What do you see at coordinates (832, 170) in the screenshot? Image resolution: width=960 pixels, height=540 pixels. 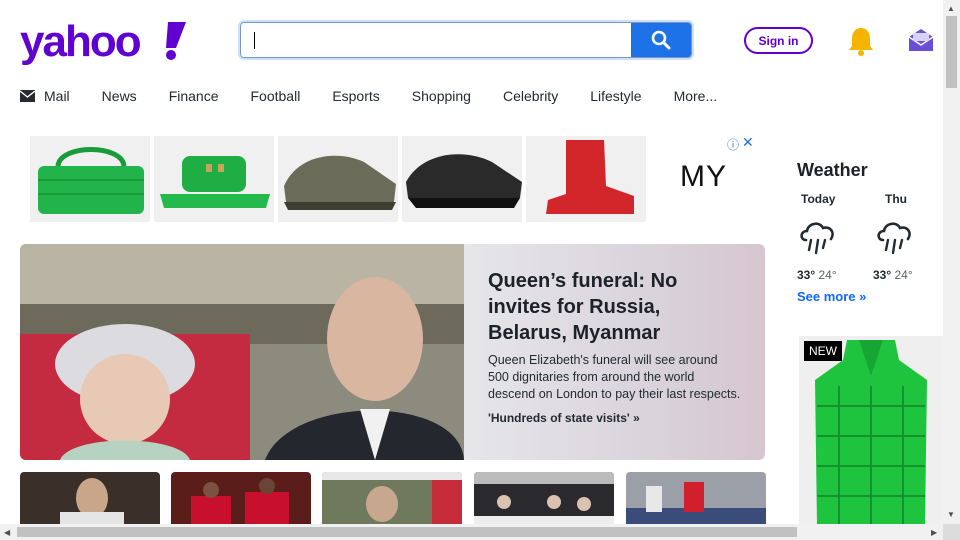 I see `weather-title: Weather` at bounding box center [832, 170].